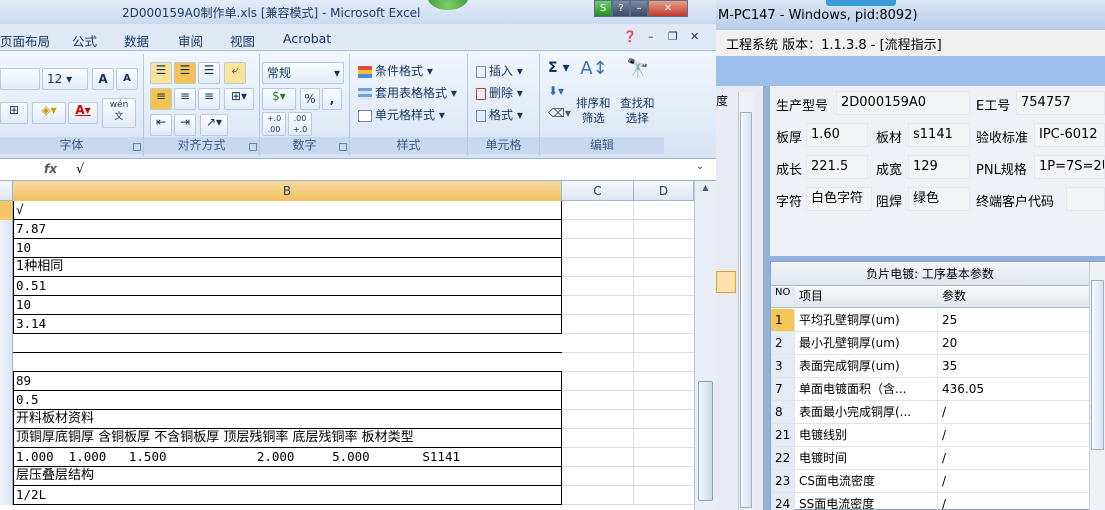 This screenshot has height=510, width=1105. What do you see at coordinates (253, 147) in the screenshot?
I see `alignment-launcher-icon` at bounding box center [253, 147].